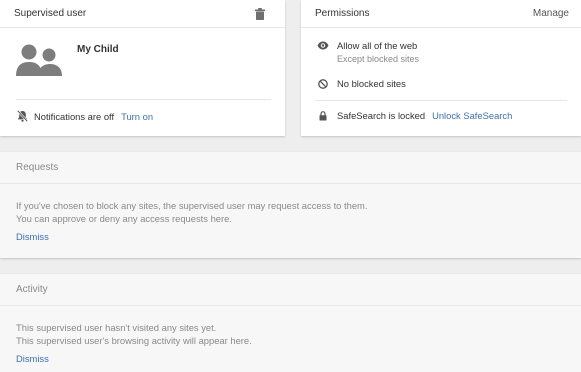 This screenshot has height=372, width=581. I want to click on people-icon, so click(39, 60).